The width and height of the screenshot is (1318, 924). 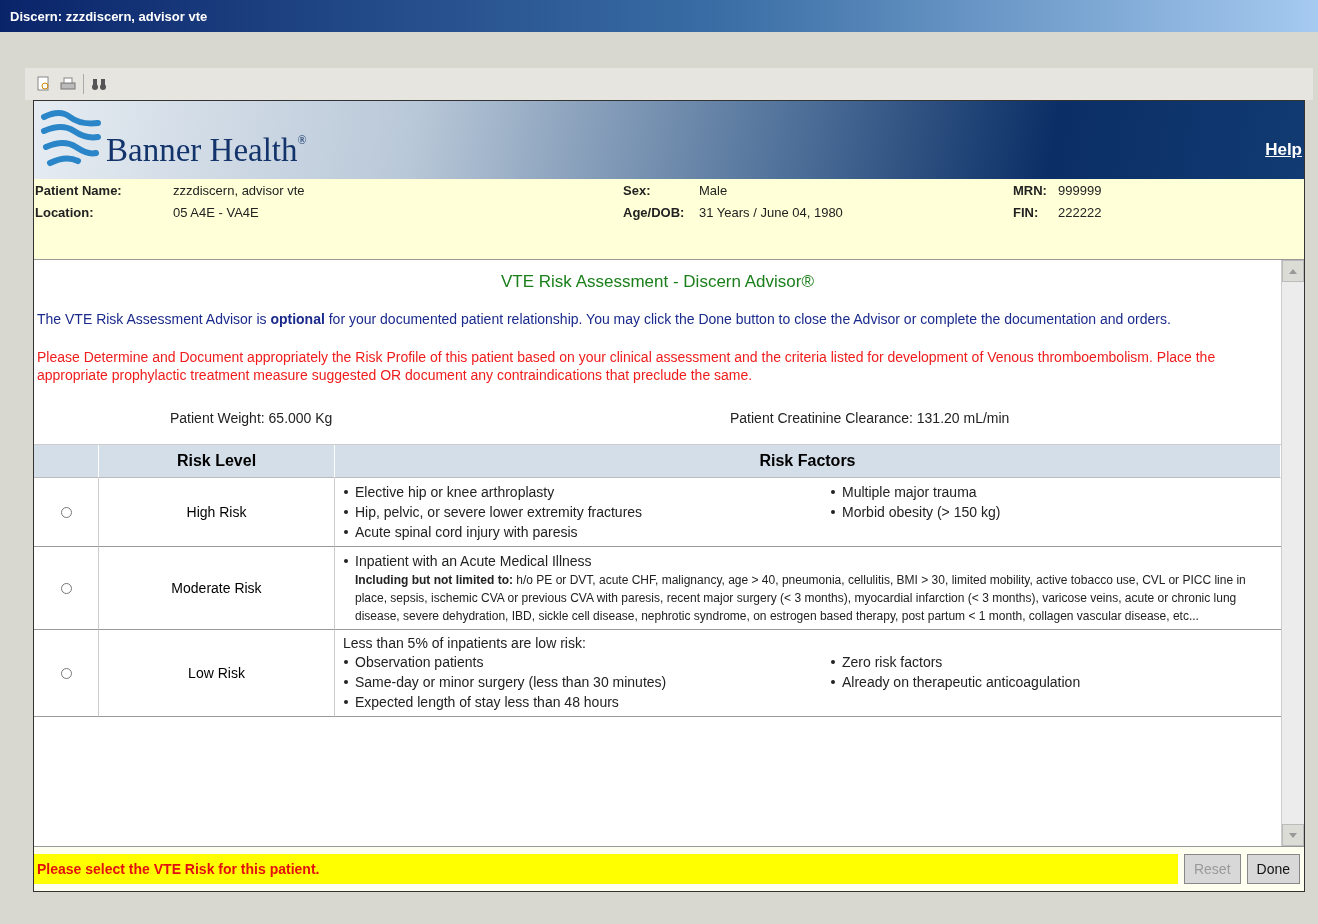 I want to click on table-cell: Moderate Risk, so click(x=217, y=588).